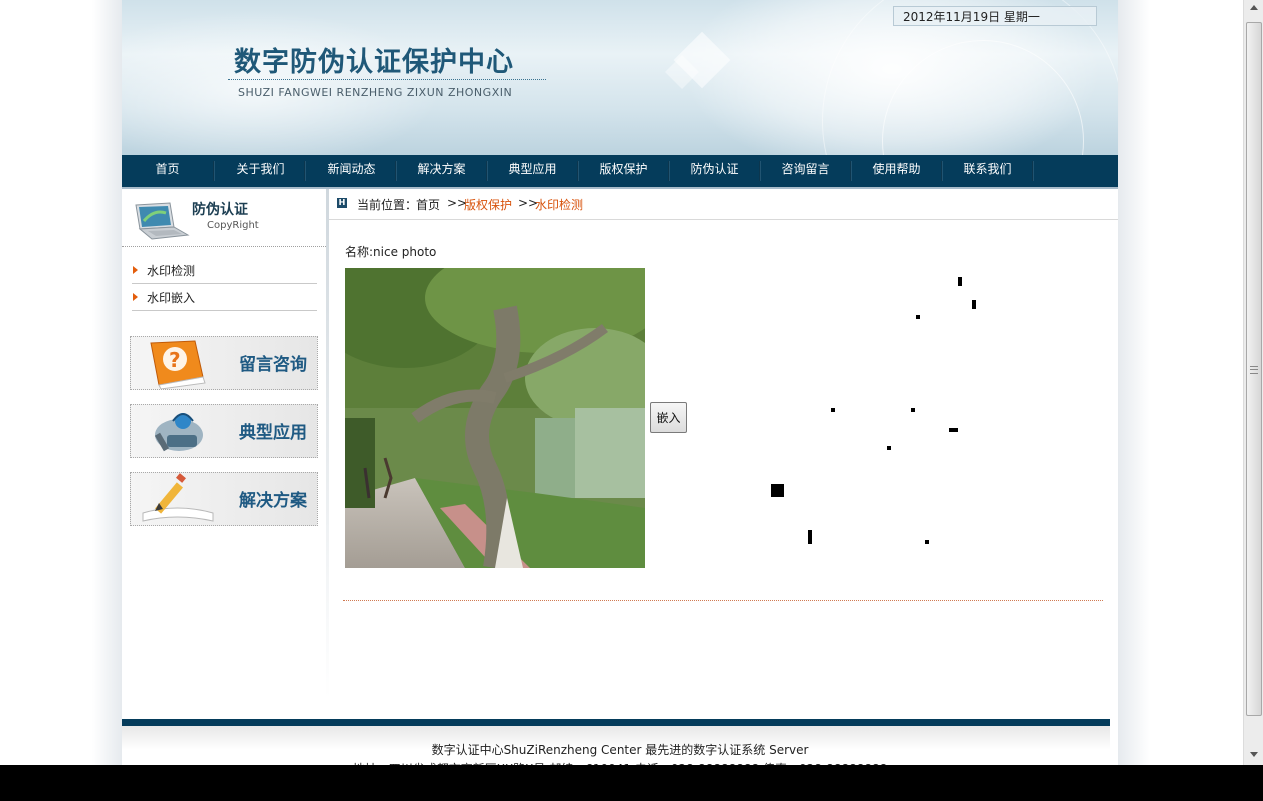 This screenshot has width=1263, height=801. Describe the element at coordinates (391, 252) in the screenshot. I see `photo-name-label: 名称:nice photo` at that location.